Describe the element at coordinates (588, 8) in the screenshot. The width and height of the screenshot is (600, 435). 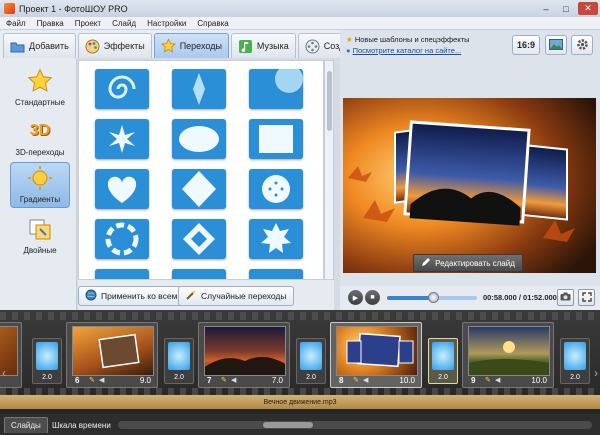
I see `close-button: ✕` at that location.